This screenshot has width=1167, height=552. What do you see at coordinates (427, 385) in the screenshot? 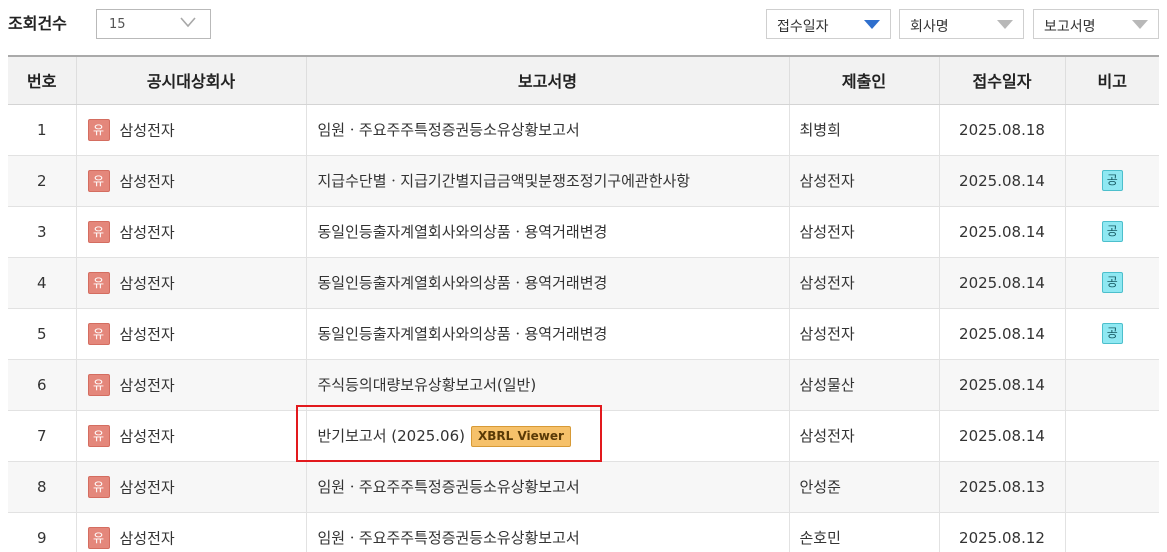
I see `report-link: 주식등의대량보유상황보고서(일반)` at bounding box center [427, 385].